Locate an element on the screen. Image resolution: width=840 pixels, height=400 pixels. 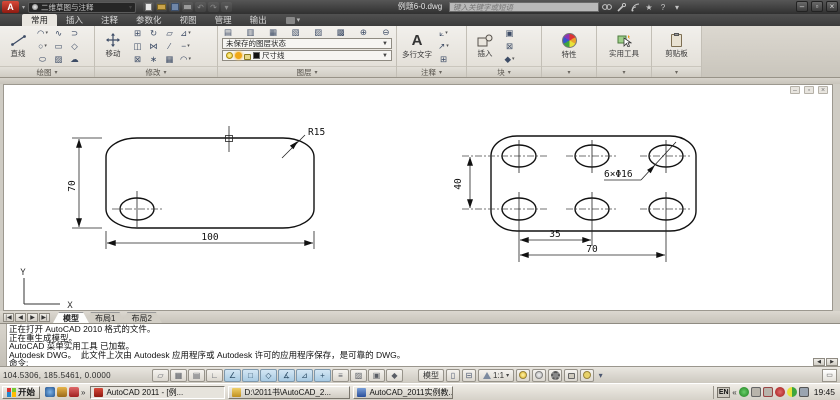
erase-button: ⊠ is located at coordinates (137, 59).